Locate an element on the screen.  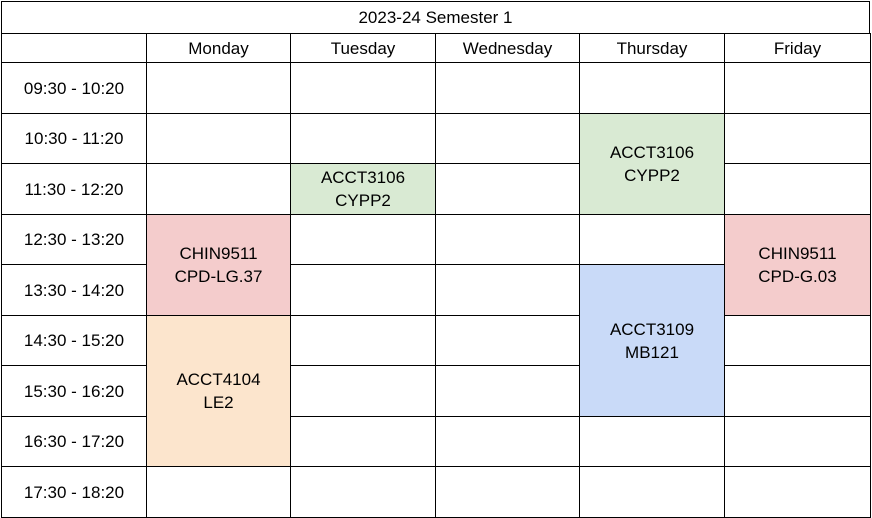
room-name: CPD-G.03 is located at coordinates (797, 276).